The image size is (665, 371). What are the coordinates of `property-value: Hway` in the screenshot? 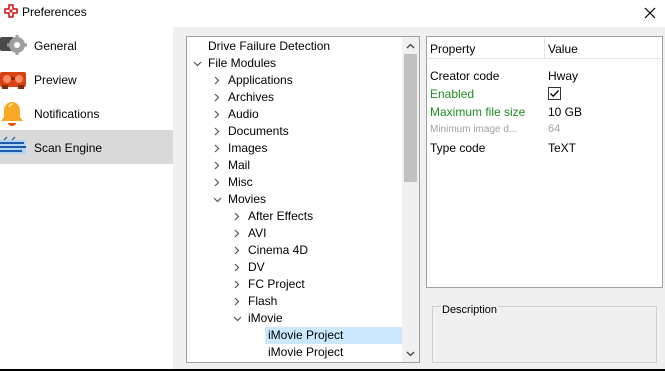 It's located at (563, 76).